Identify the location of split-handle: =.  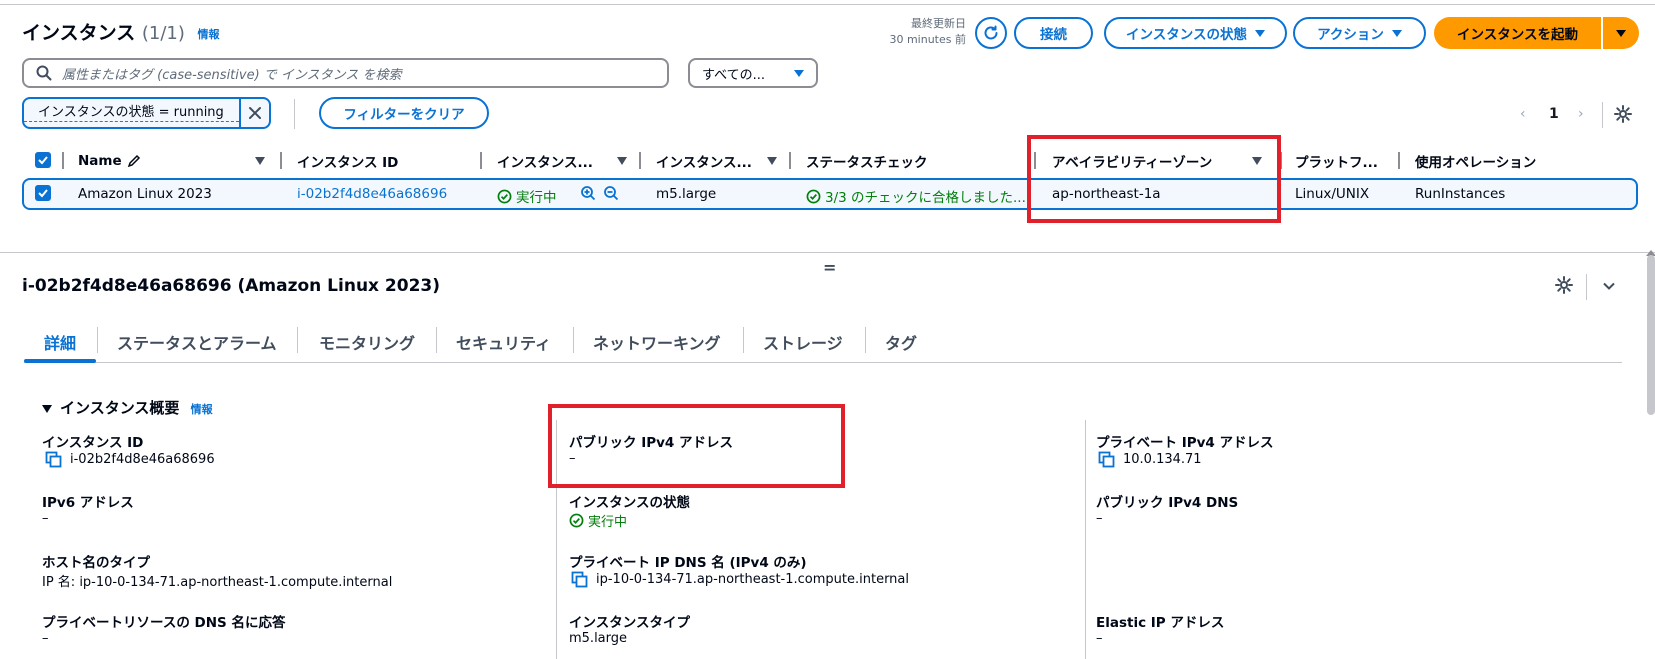
(829, 267).